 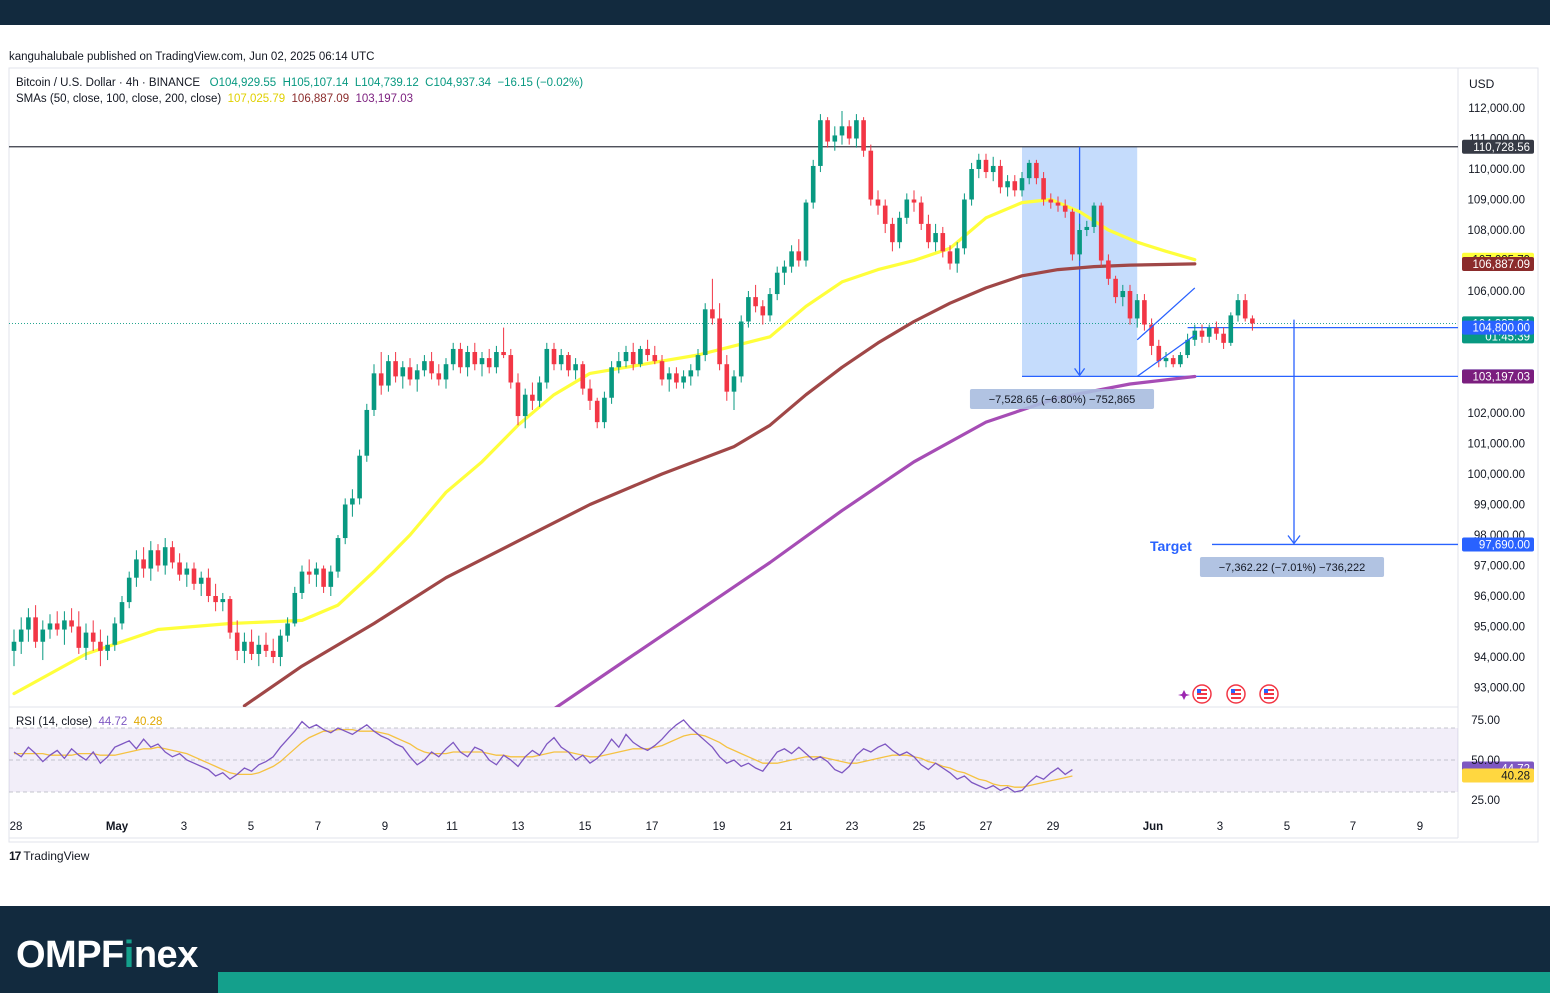 What do you see at coordinates (1498, 544) in the screenshot?
I see `price-label: 97,690.00` at bounding box center [1498, 544].